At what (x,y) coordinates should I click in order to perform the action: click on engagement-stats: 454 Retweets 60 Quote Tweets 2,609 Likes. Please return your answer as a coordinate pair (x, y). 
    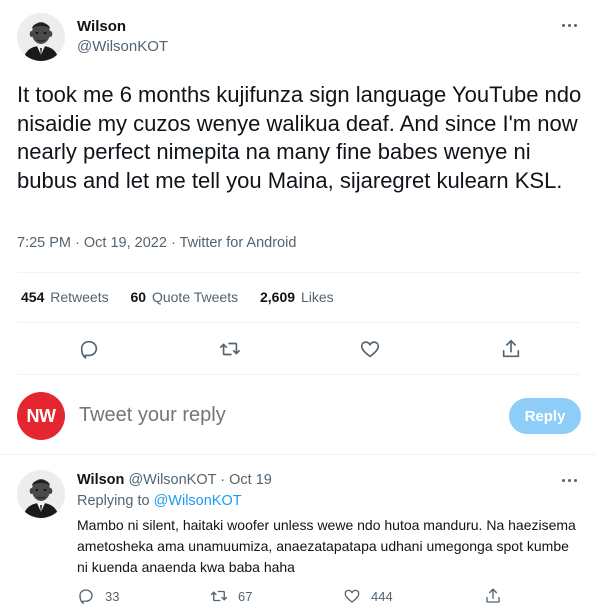
    Looking at the image, I should click on (186, 297).